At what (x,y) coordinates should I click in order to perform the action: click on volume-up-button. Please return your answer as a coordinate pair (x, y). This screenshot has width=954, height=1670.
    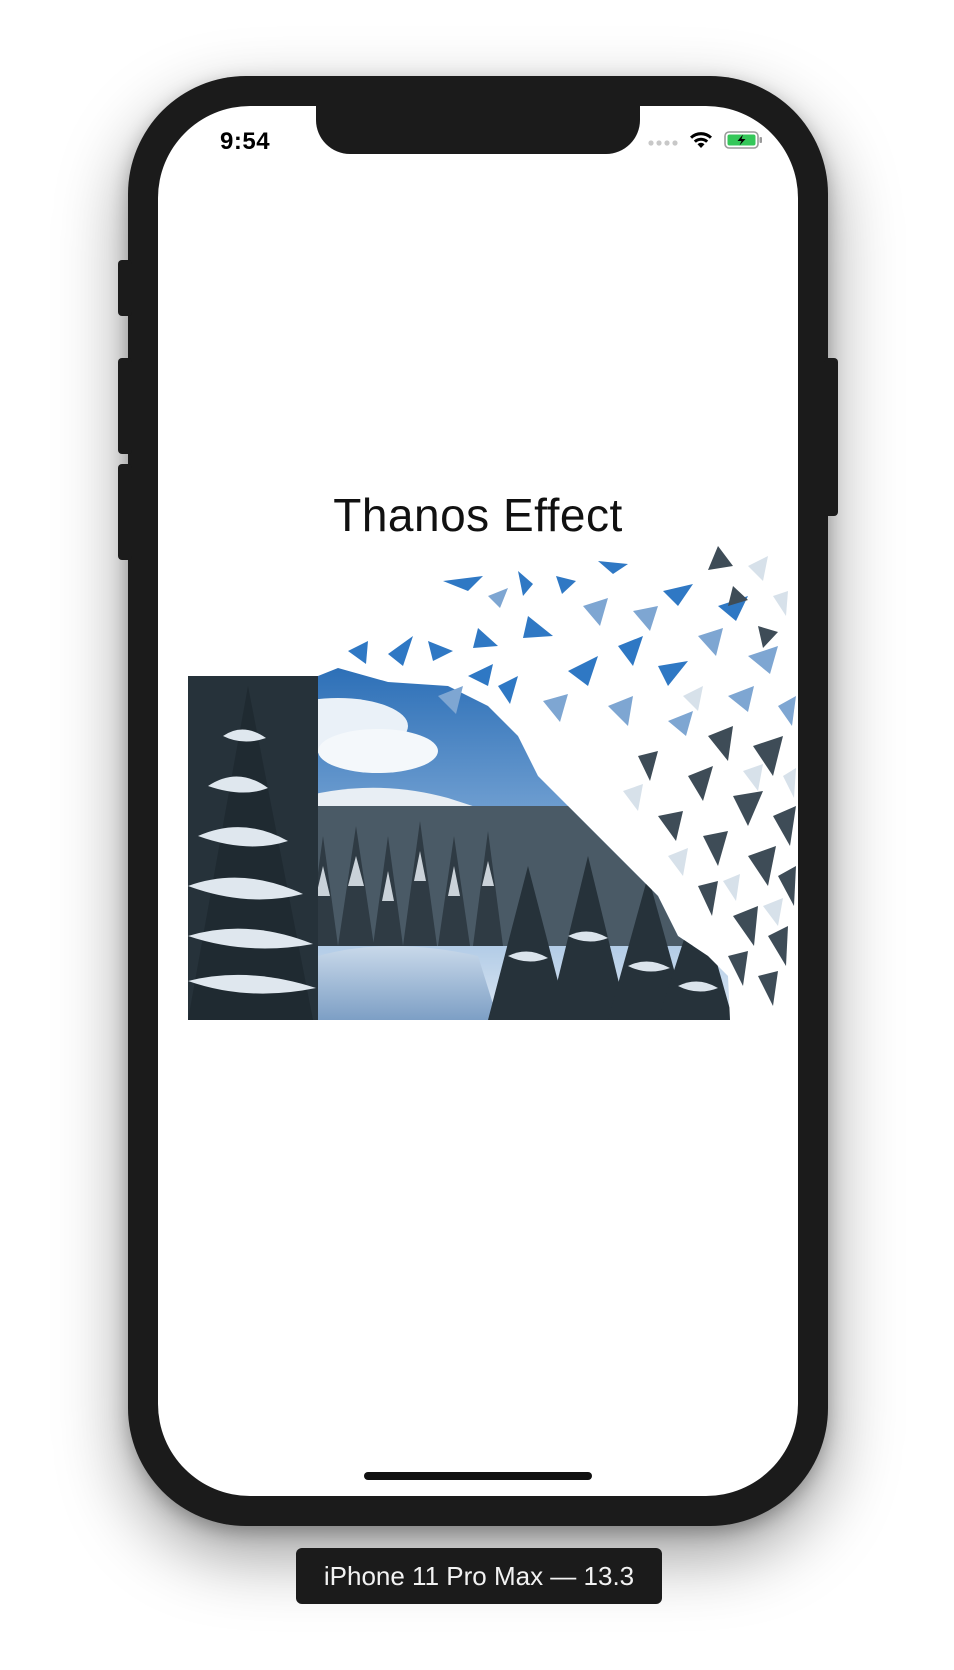
    Looking at the image, I should click on (125, 406).